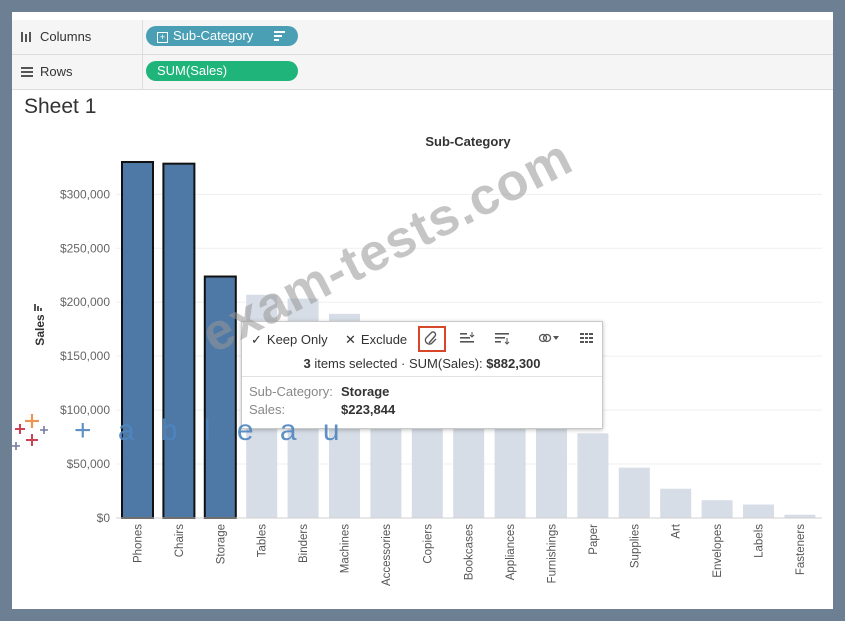 The height and width of the screenshot is (621, 845). I want to click on x-tick-label: Furnishings, so click(553, 554).